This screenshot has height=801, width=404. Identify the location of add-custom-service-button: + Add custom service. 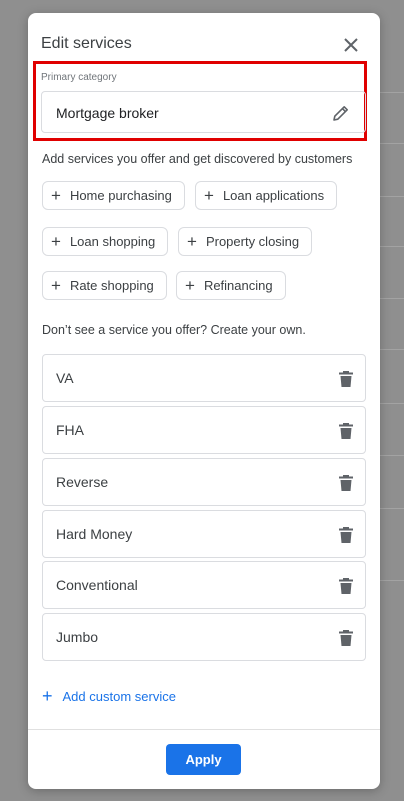
(109, 696).